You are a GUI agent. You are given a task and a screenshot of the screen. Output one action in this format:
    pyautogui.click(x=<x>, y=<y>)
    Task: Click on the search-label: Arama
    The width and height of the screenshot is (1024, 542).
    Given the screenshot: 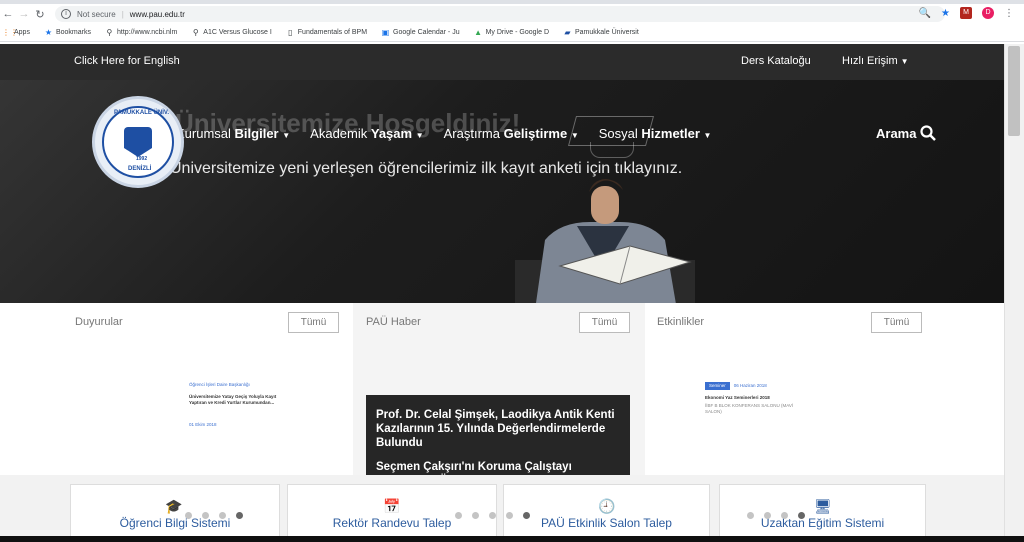 What is the action you would take?
    pyautogui.click(x=896, y=133)
    